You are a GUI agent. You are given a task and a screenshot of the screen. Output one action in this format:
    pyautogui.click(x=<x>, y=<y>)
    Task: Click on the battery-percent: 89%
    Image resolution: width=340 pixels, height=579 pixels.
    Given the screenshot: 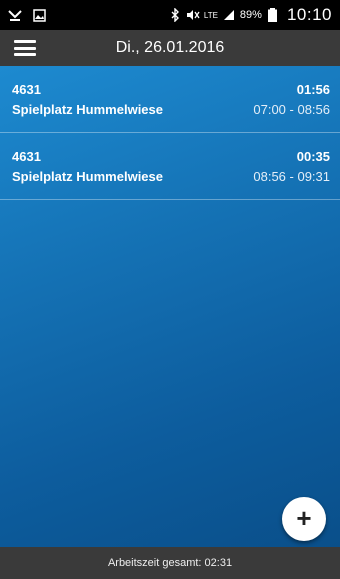 What is the action you would take?
    pyautogui.click(x=250, y=15)
    